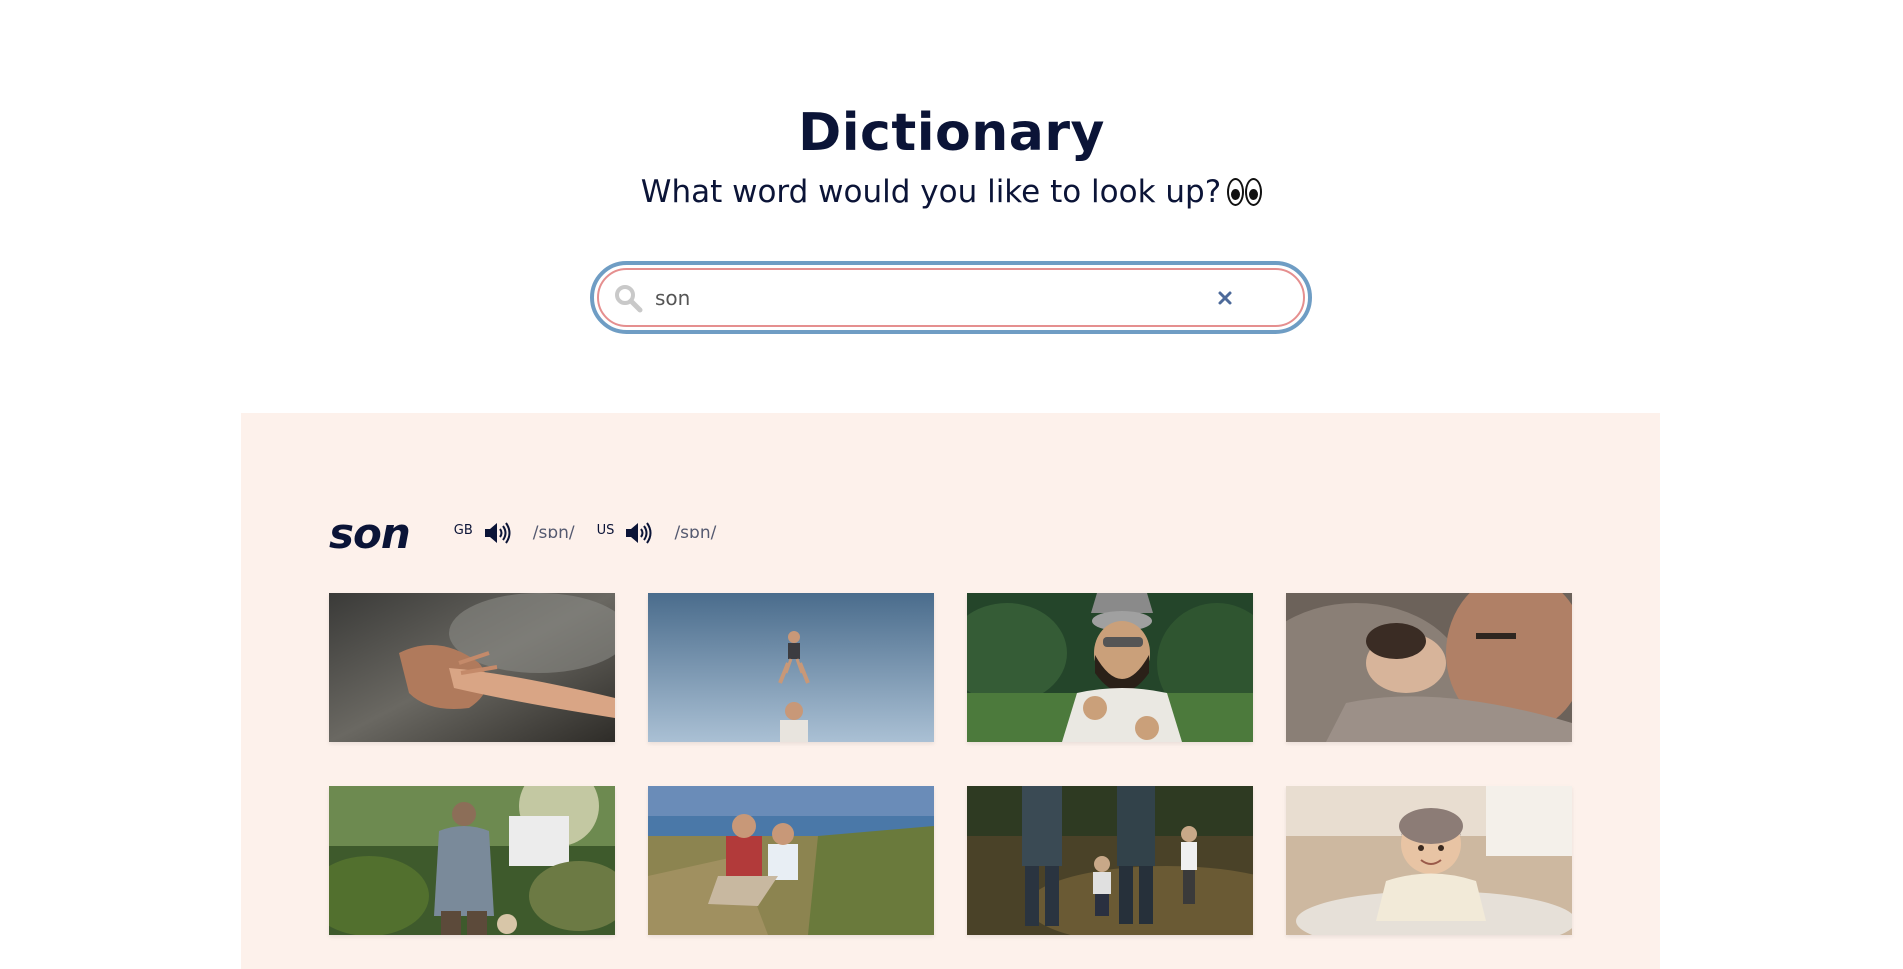 The height and width of the screenshot is (969, 1903). What do you see at coordinates (463, 530) in the screenshot?
I see `pronunciation-region-gb: GB` at bounding box center [463, 530].